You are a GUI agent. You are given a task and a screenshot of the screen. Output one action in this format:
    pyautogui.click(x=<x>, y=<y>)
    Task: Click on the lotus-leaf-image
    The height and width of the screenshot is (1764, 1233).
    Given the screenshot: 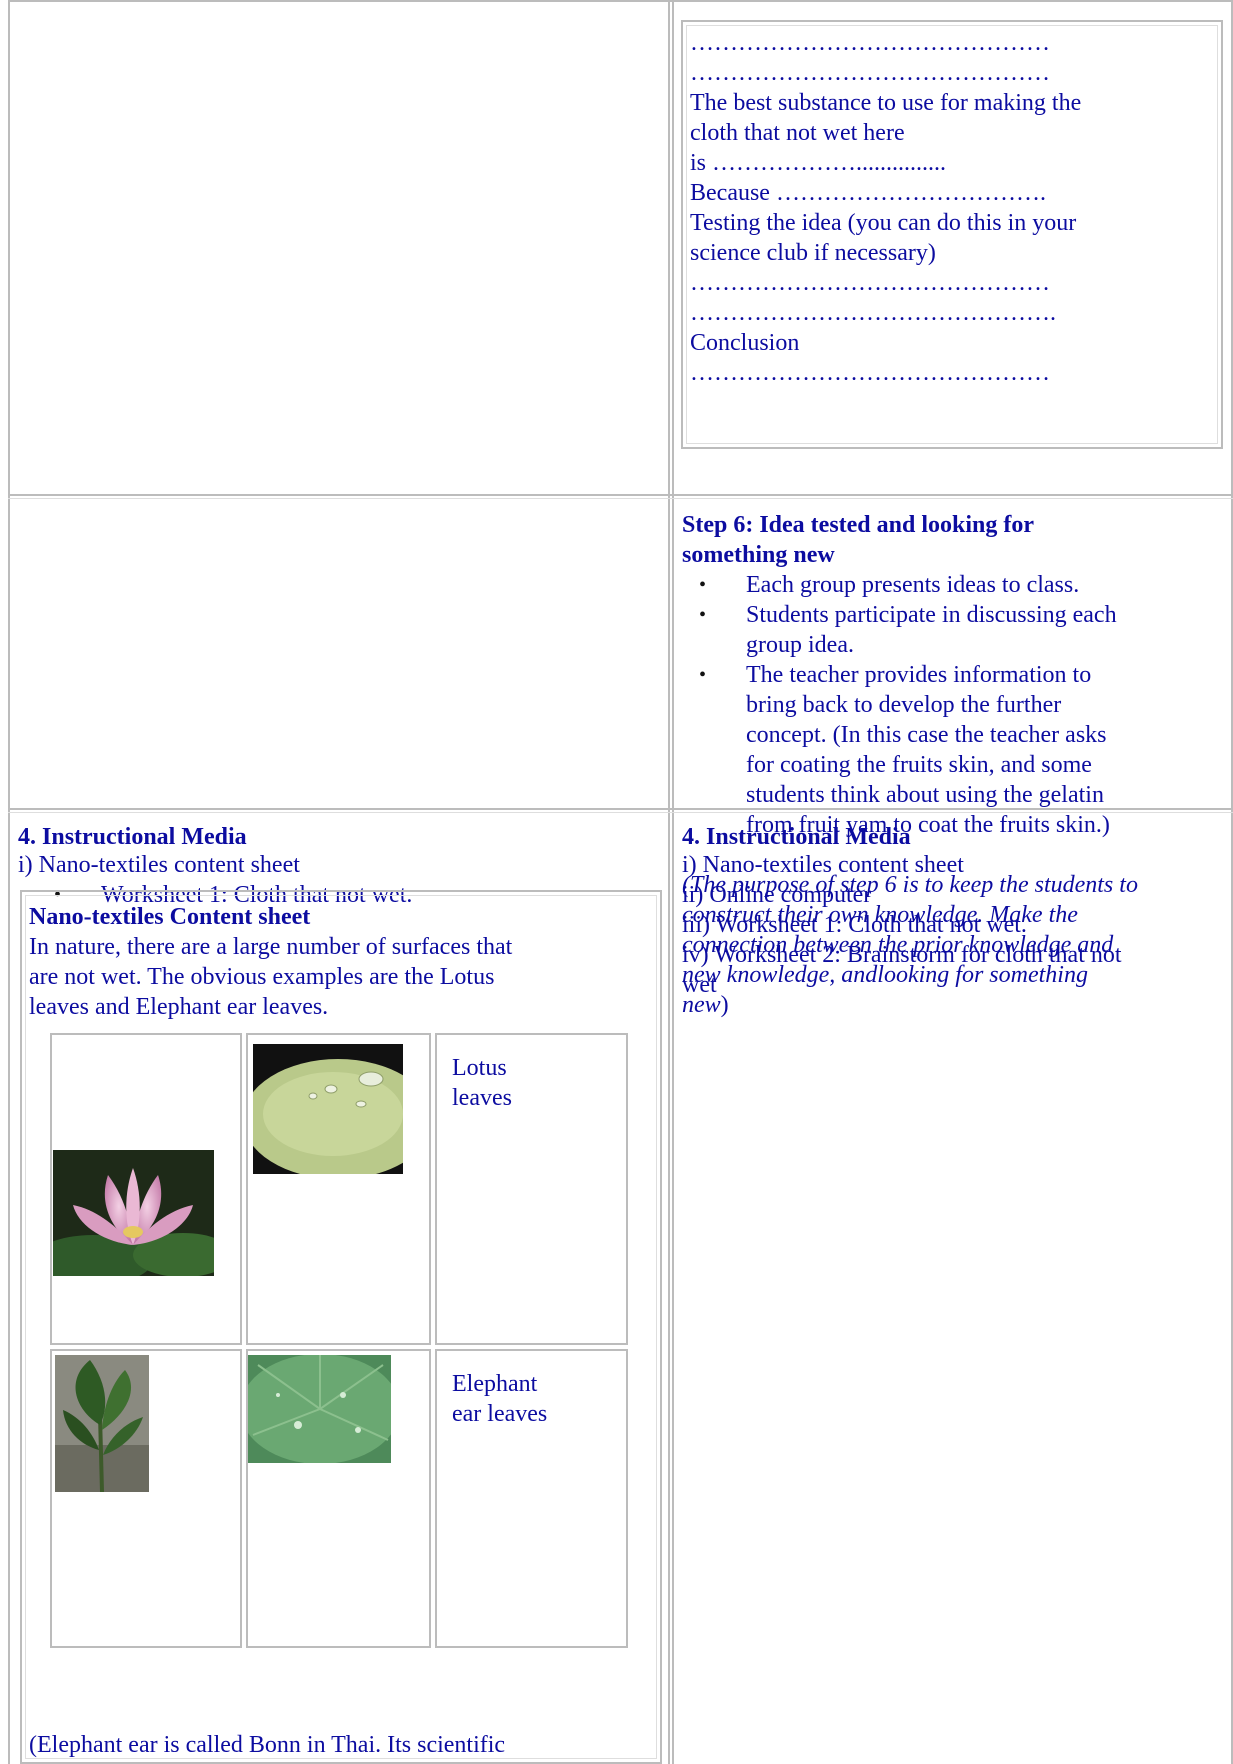 What is the action you would take?
    pyautogui.click(x=328, y=1109)
    